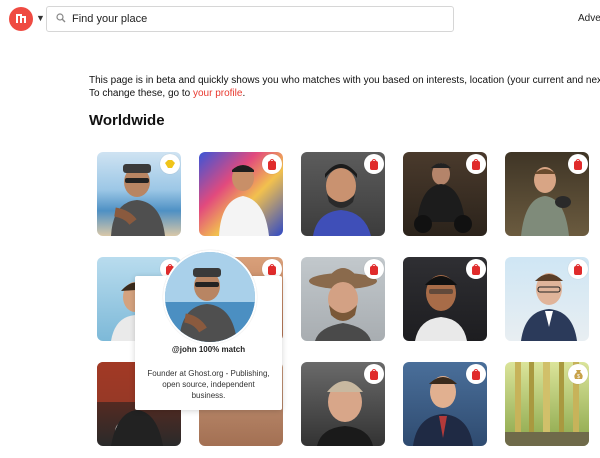 The image size is (600, 458). Describe the element at coordinates (589, 18) in the screenshot. I see `nav-advertise-link: Adve` at that location.